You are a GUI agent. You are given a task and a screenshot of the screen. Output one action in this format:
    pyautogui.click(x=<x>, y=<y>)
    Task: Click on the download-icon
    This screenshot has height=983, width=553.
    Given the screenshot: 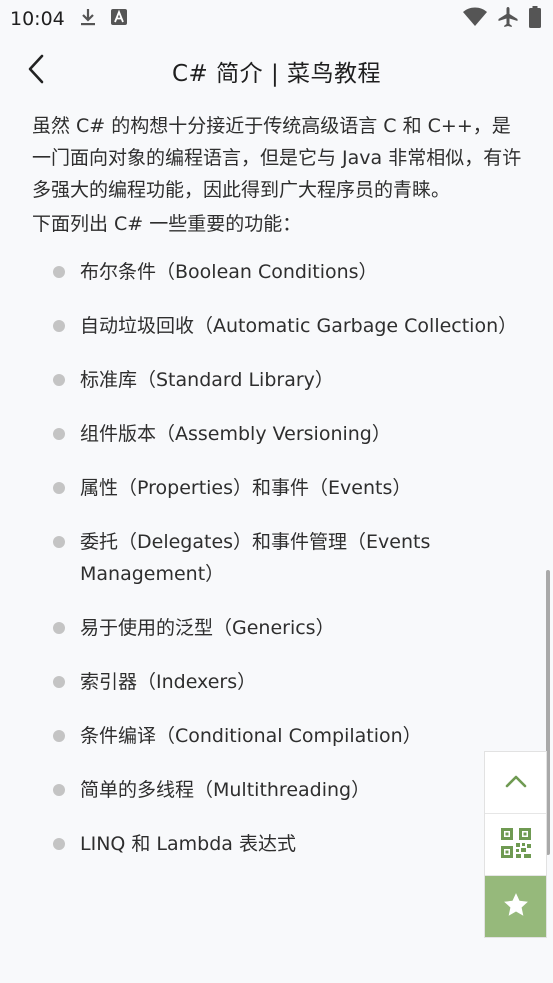 What is the action you would take?
    pyautogui.click(x=88, y=19)
    